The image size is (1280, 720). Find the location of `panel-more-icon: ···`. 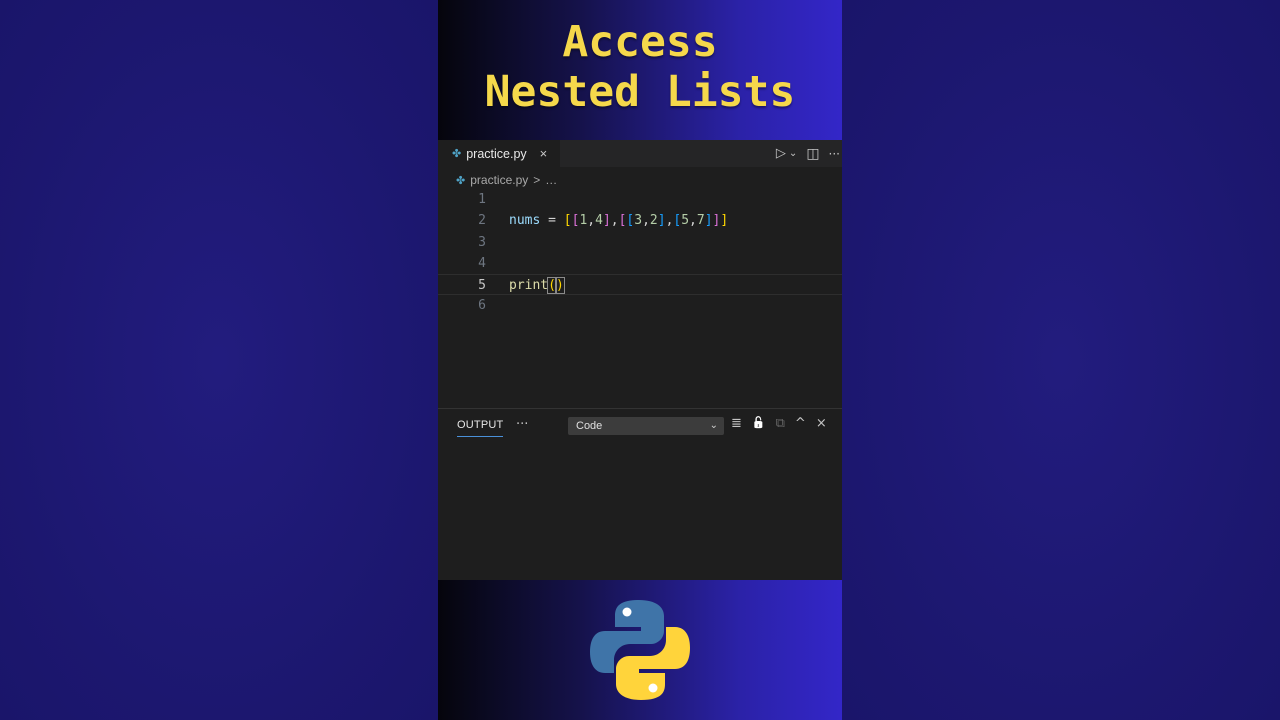

panel-more-icon: ··· is located at coordinates (522, 424).